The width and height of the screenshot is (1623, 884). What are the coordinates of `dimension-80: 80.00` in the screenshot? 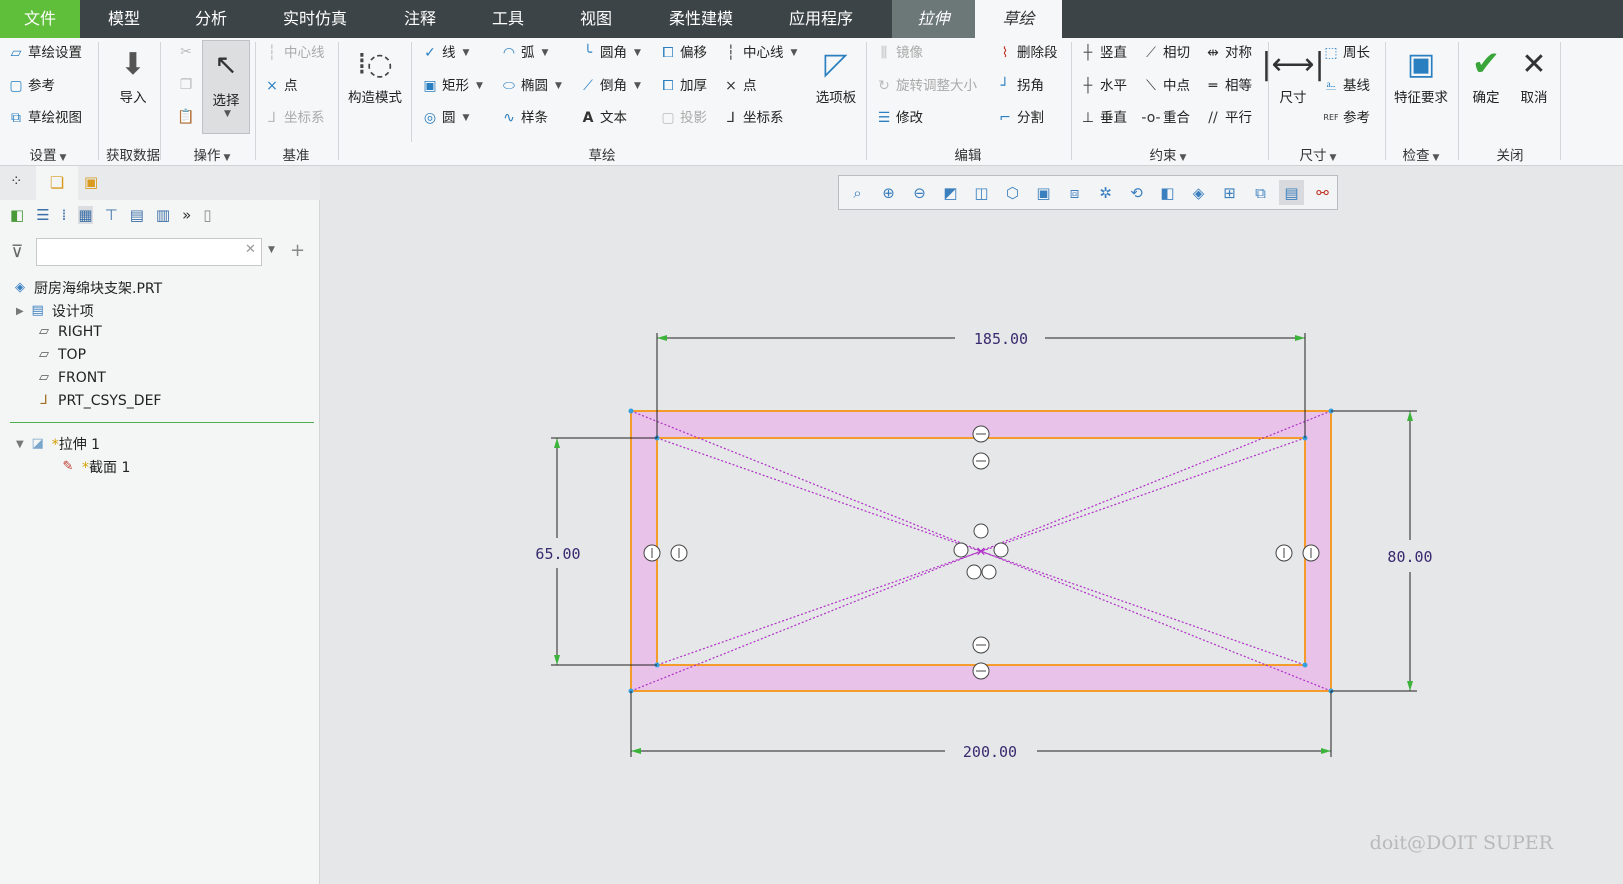 It's located at (1409, 557).